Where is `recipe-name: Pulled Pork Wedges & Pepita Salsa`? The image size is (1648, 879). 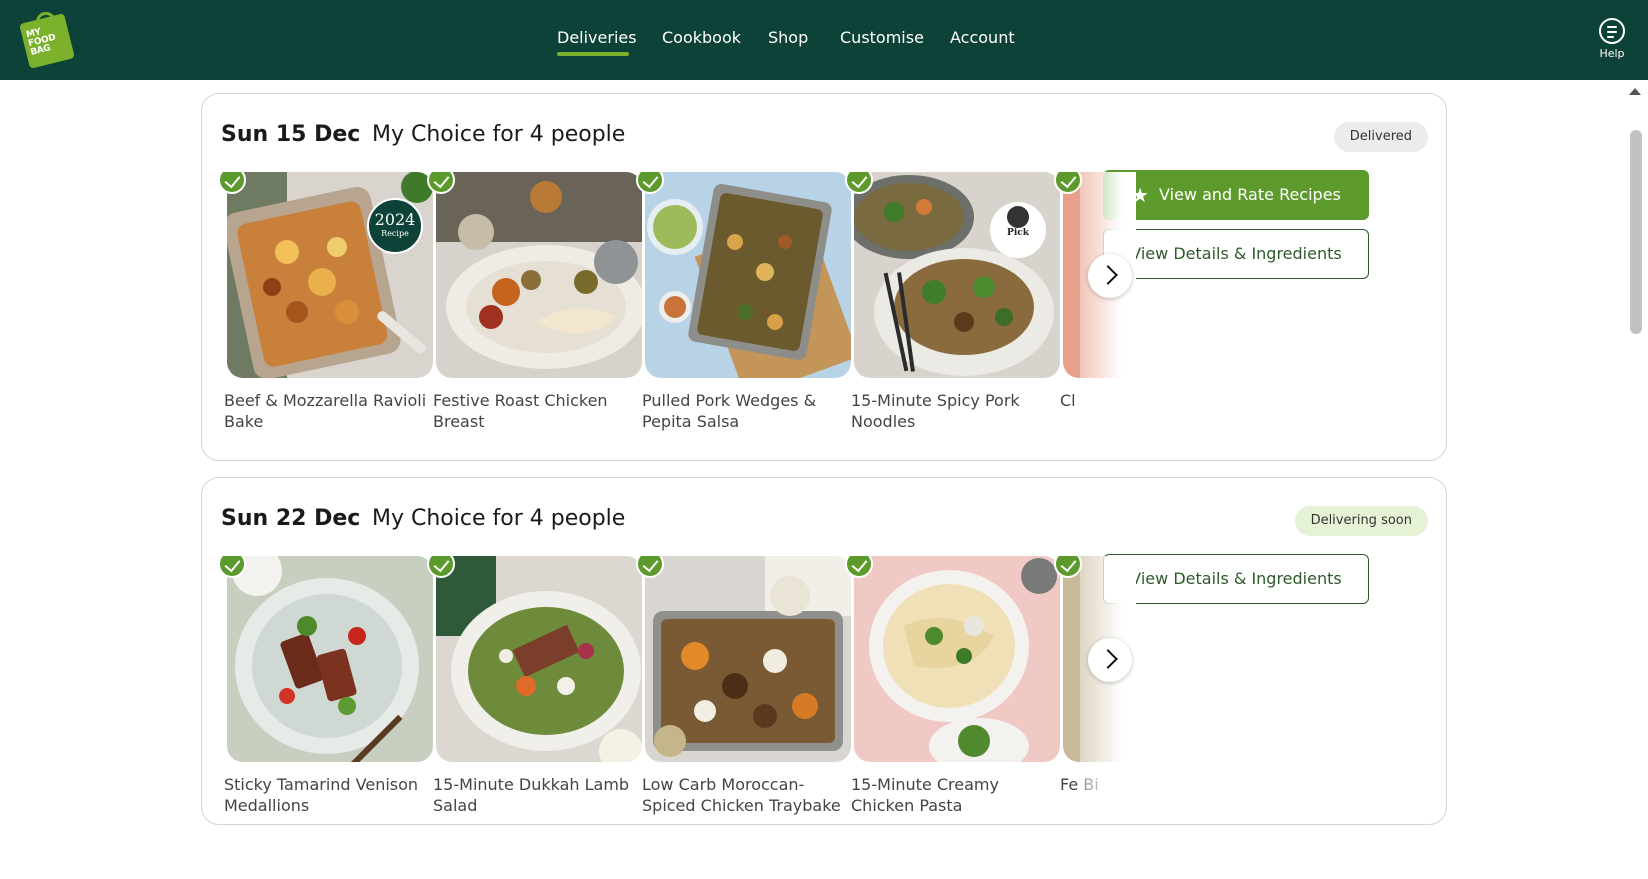
recipe-name: Pulled Pork Wedges & Pepita Salsa is located at coordinates (747, 411).